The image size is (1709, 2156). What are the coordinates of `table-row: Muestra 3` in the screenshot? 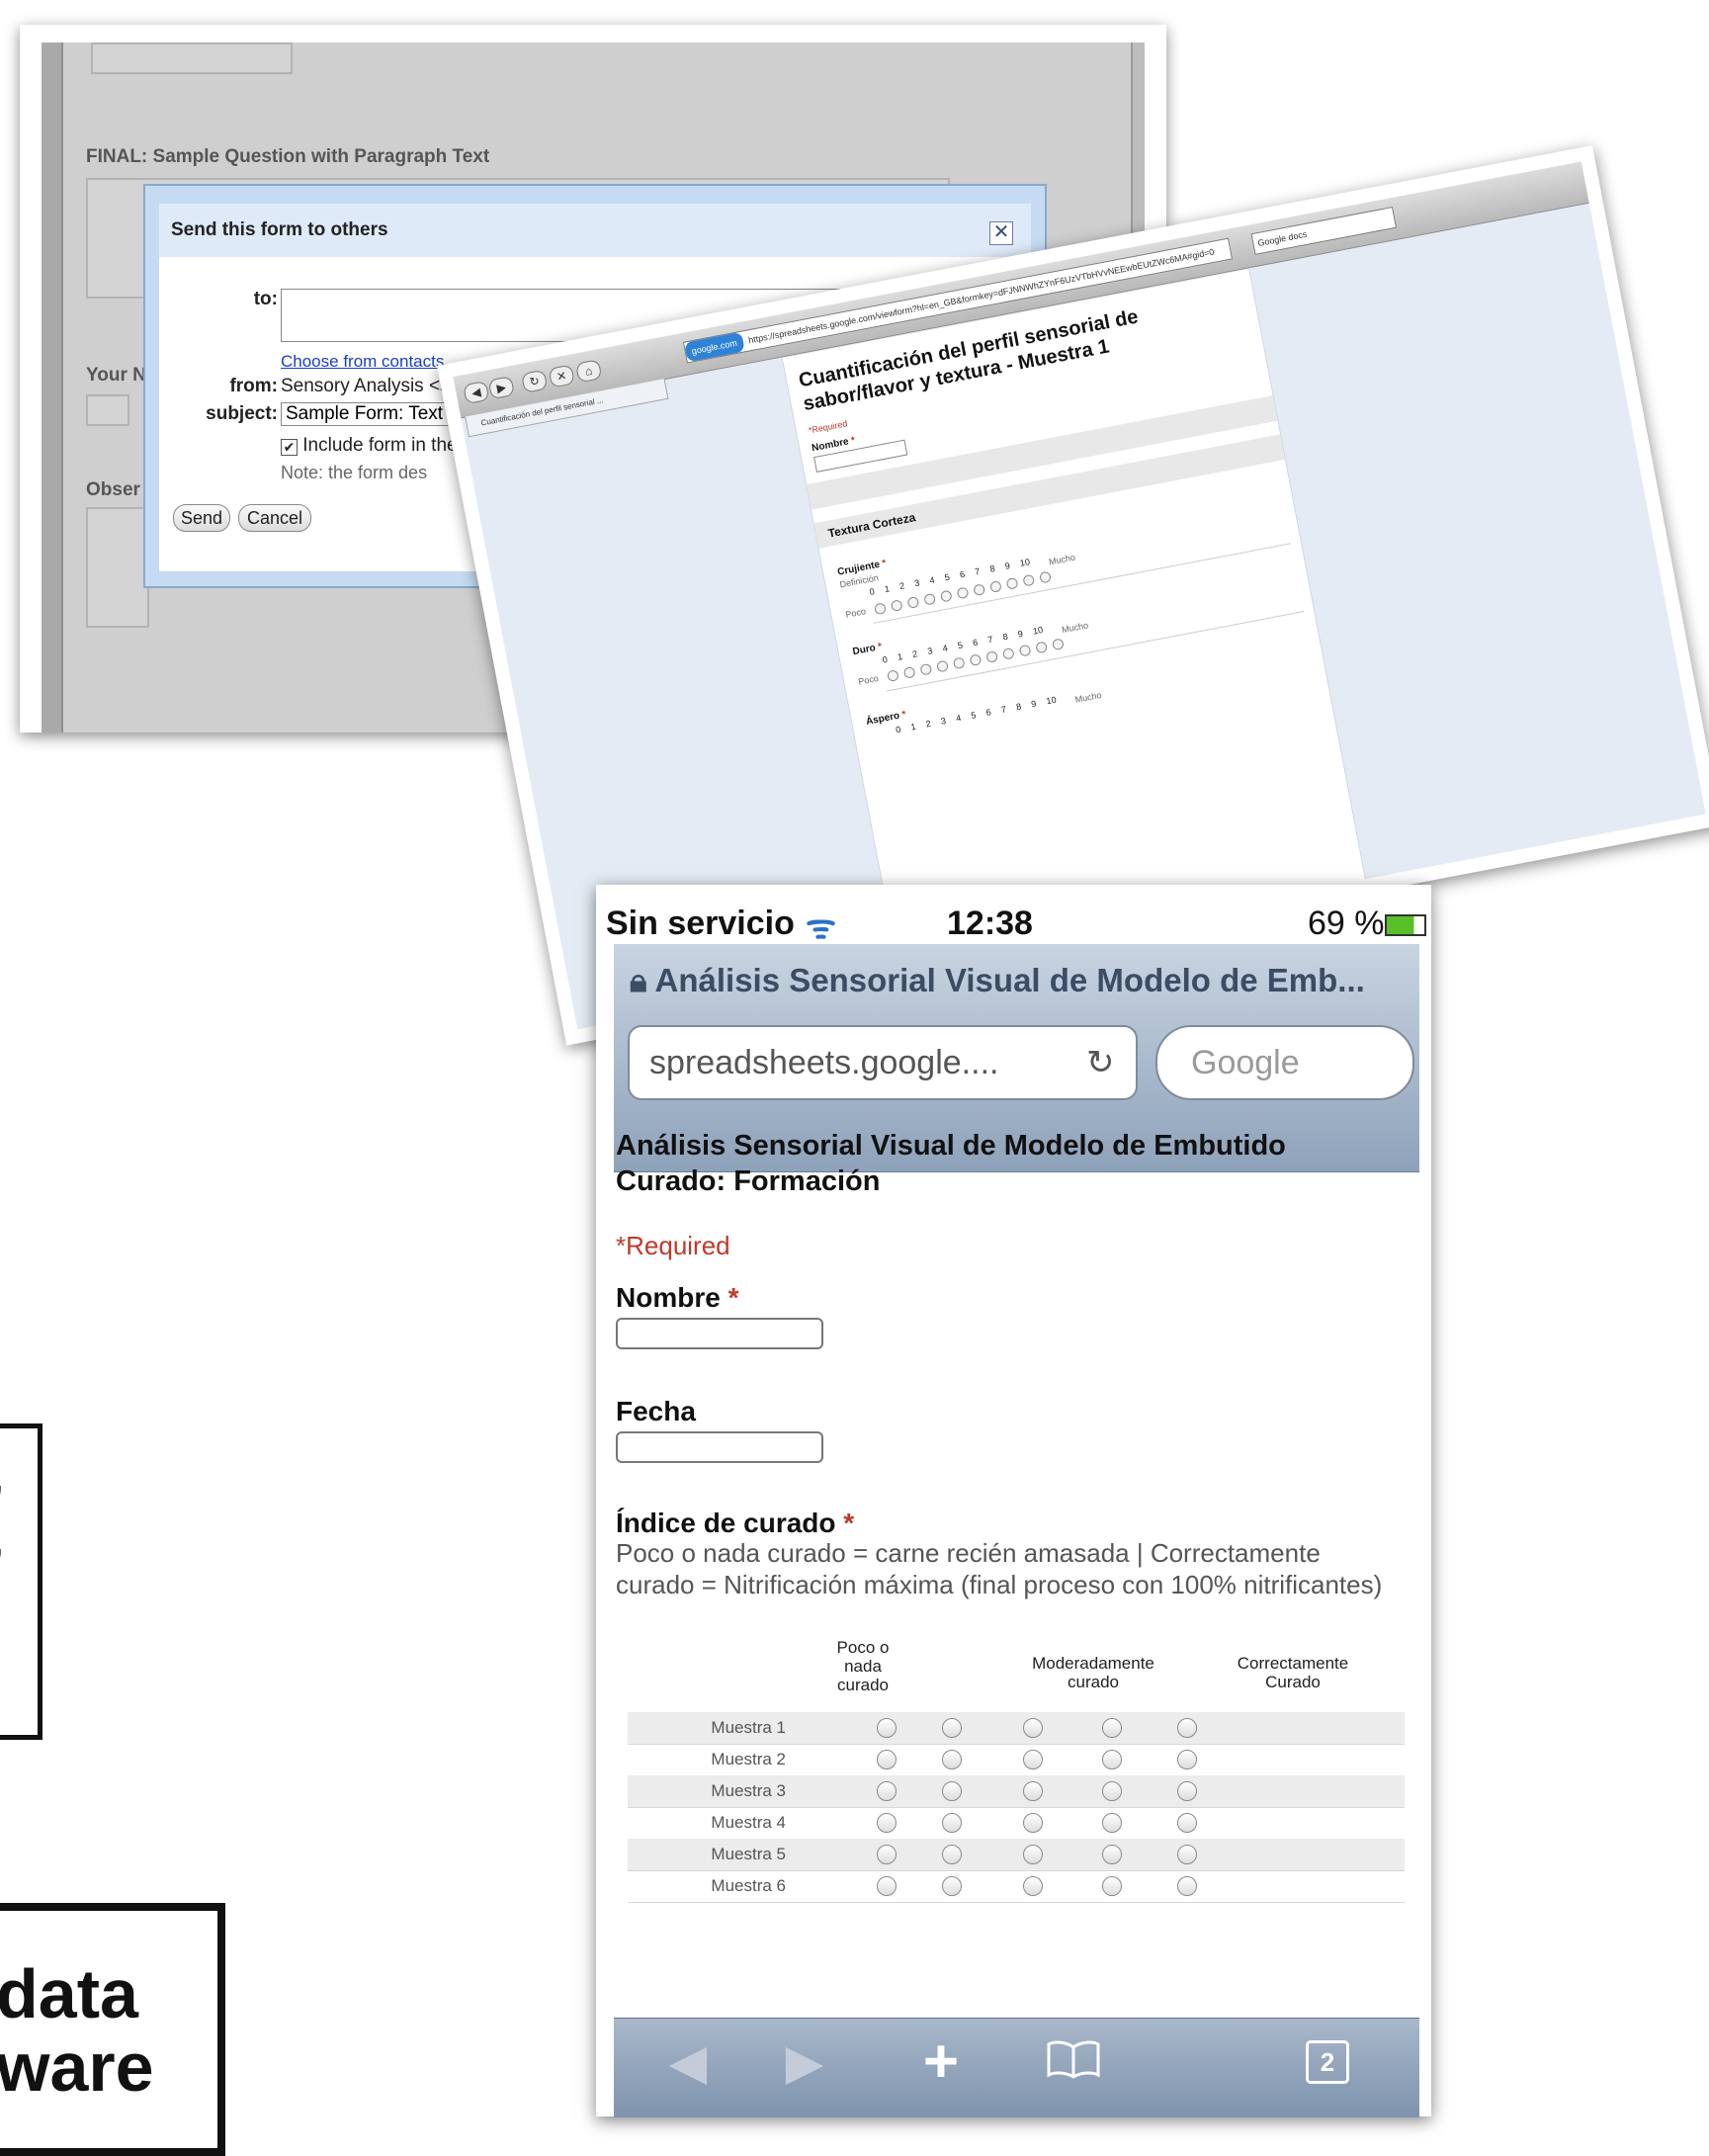 It's located at (1016, 1791).